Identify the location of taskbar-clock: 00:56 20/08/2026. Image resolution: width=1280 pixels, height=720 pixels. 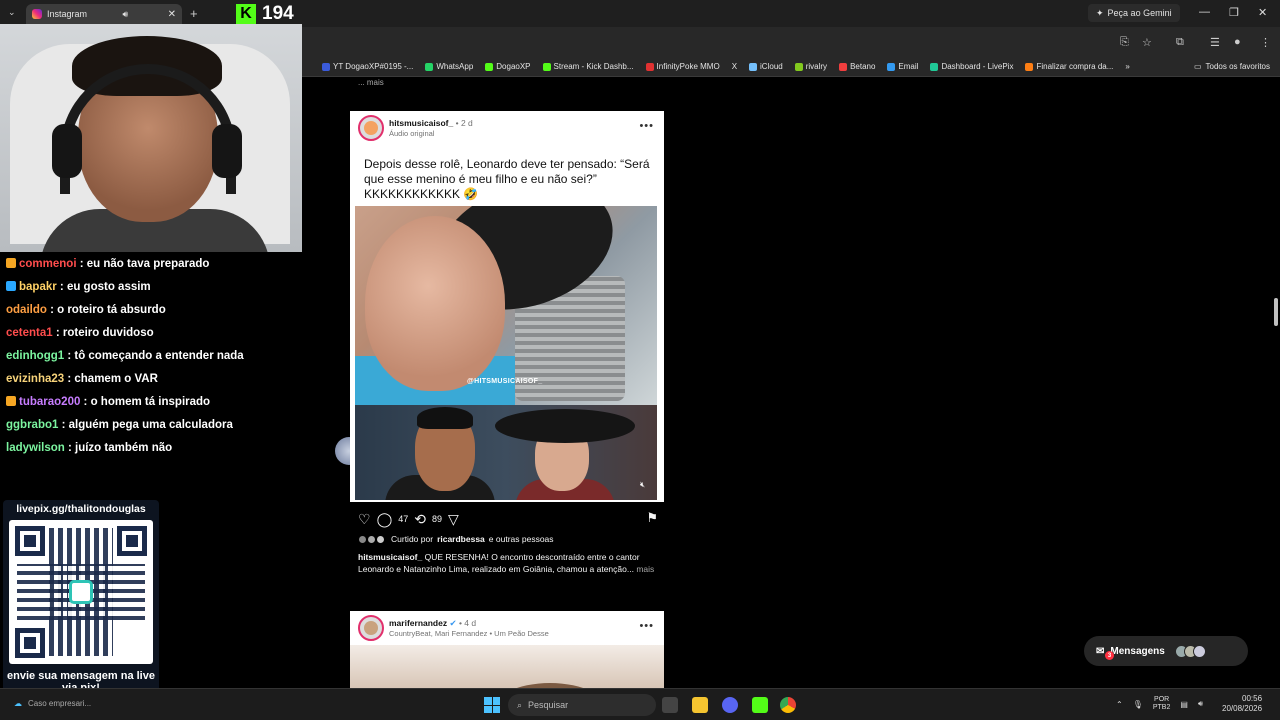
(1242, 704).